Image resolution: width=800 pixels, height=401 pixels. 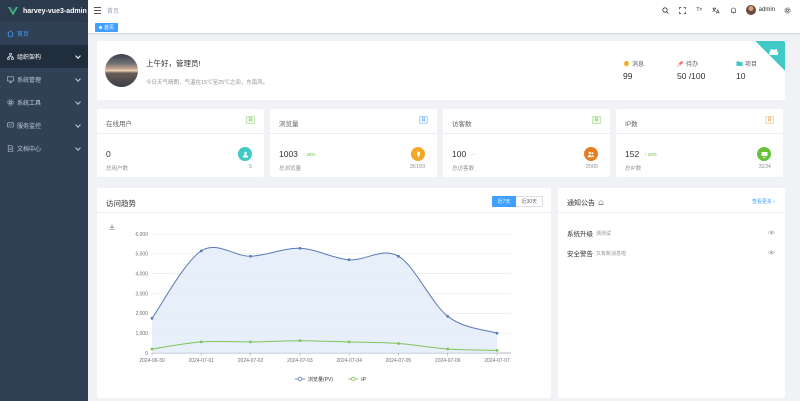 What do you see at coordinates (716, 10) in the screenshot?
I see `language-icon` at bounding box center [716, 10].